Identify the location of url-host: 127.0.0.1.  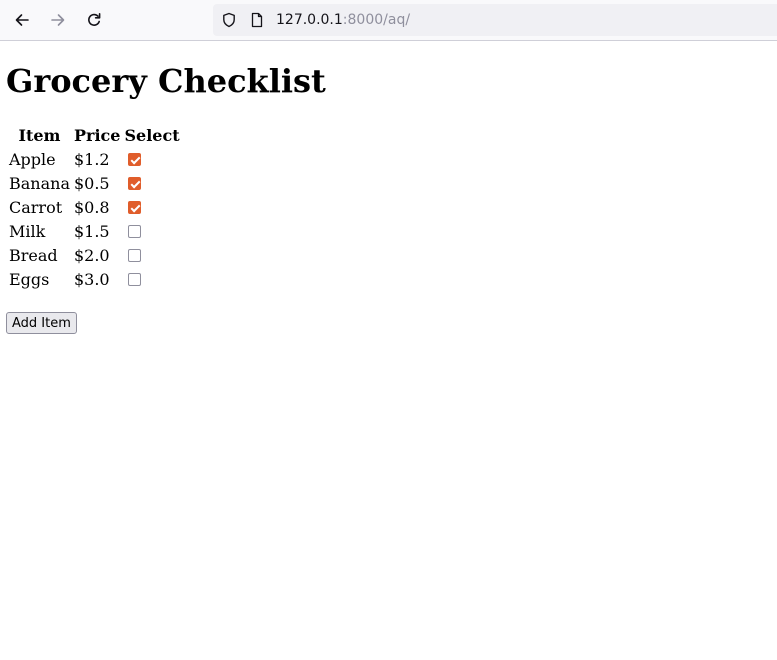
(309, 20).